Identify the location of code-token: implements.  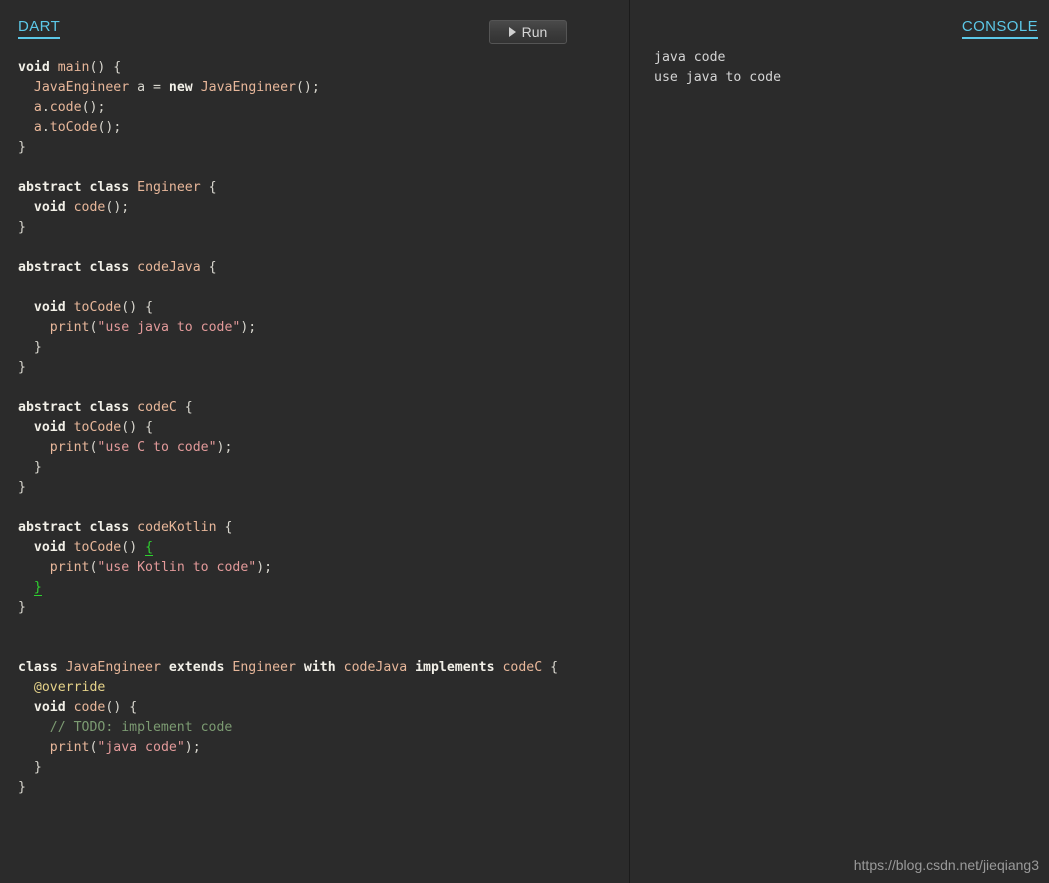
(455, 667).